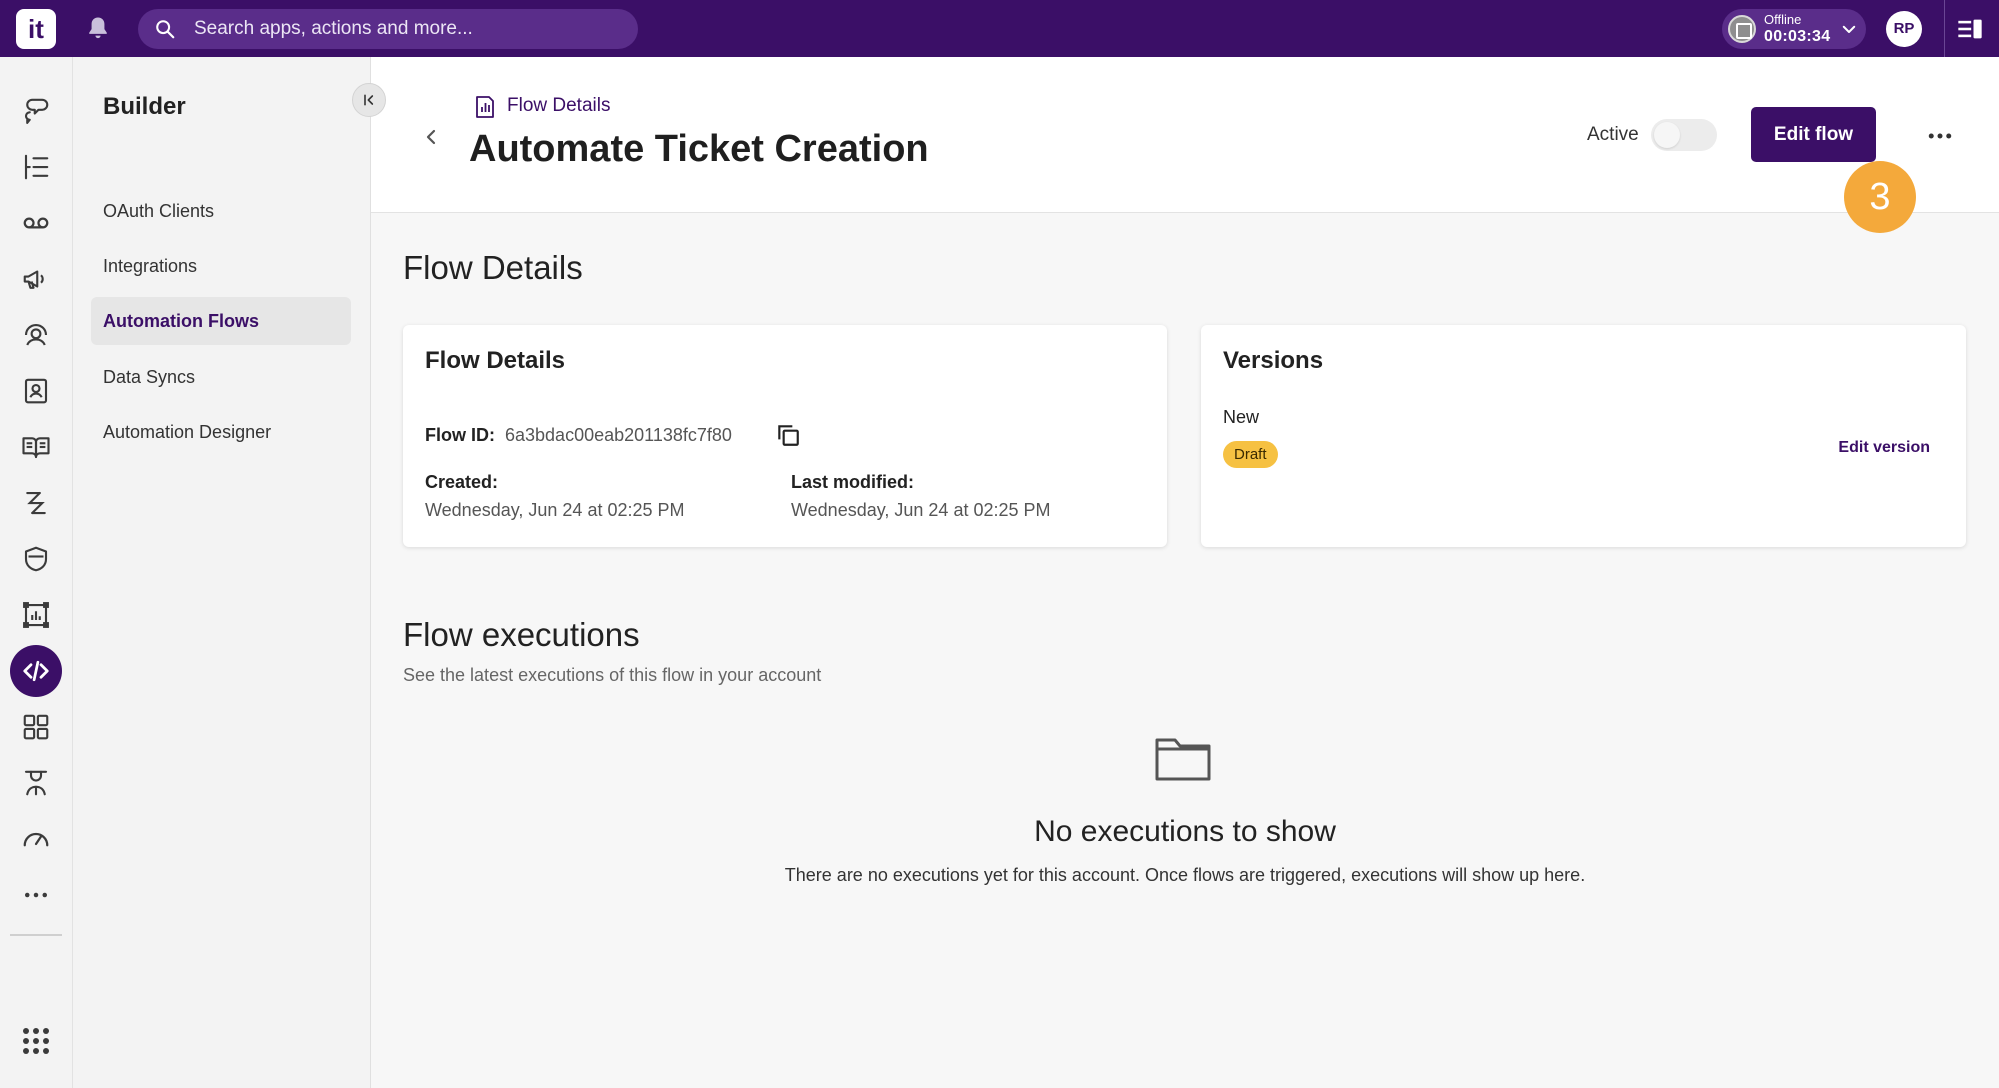  Describe the element at coordinates (36, 1041) in the screenshot. I see `app-launcher-icon` at that location.